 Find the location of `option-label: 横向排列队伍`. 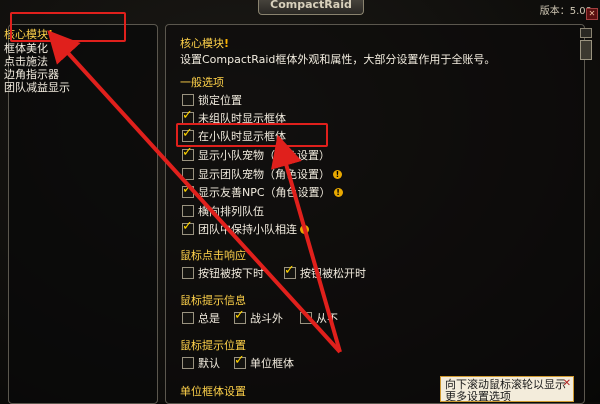

option-label: 横向排列队伍 is located at coordinates (231, 211).